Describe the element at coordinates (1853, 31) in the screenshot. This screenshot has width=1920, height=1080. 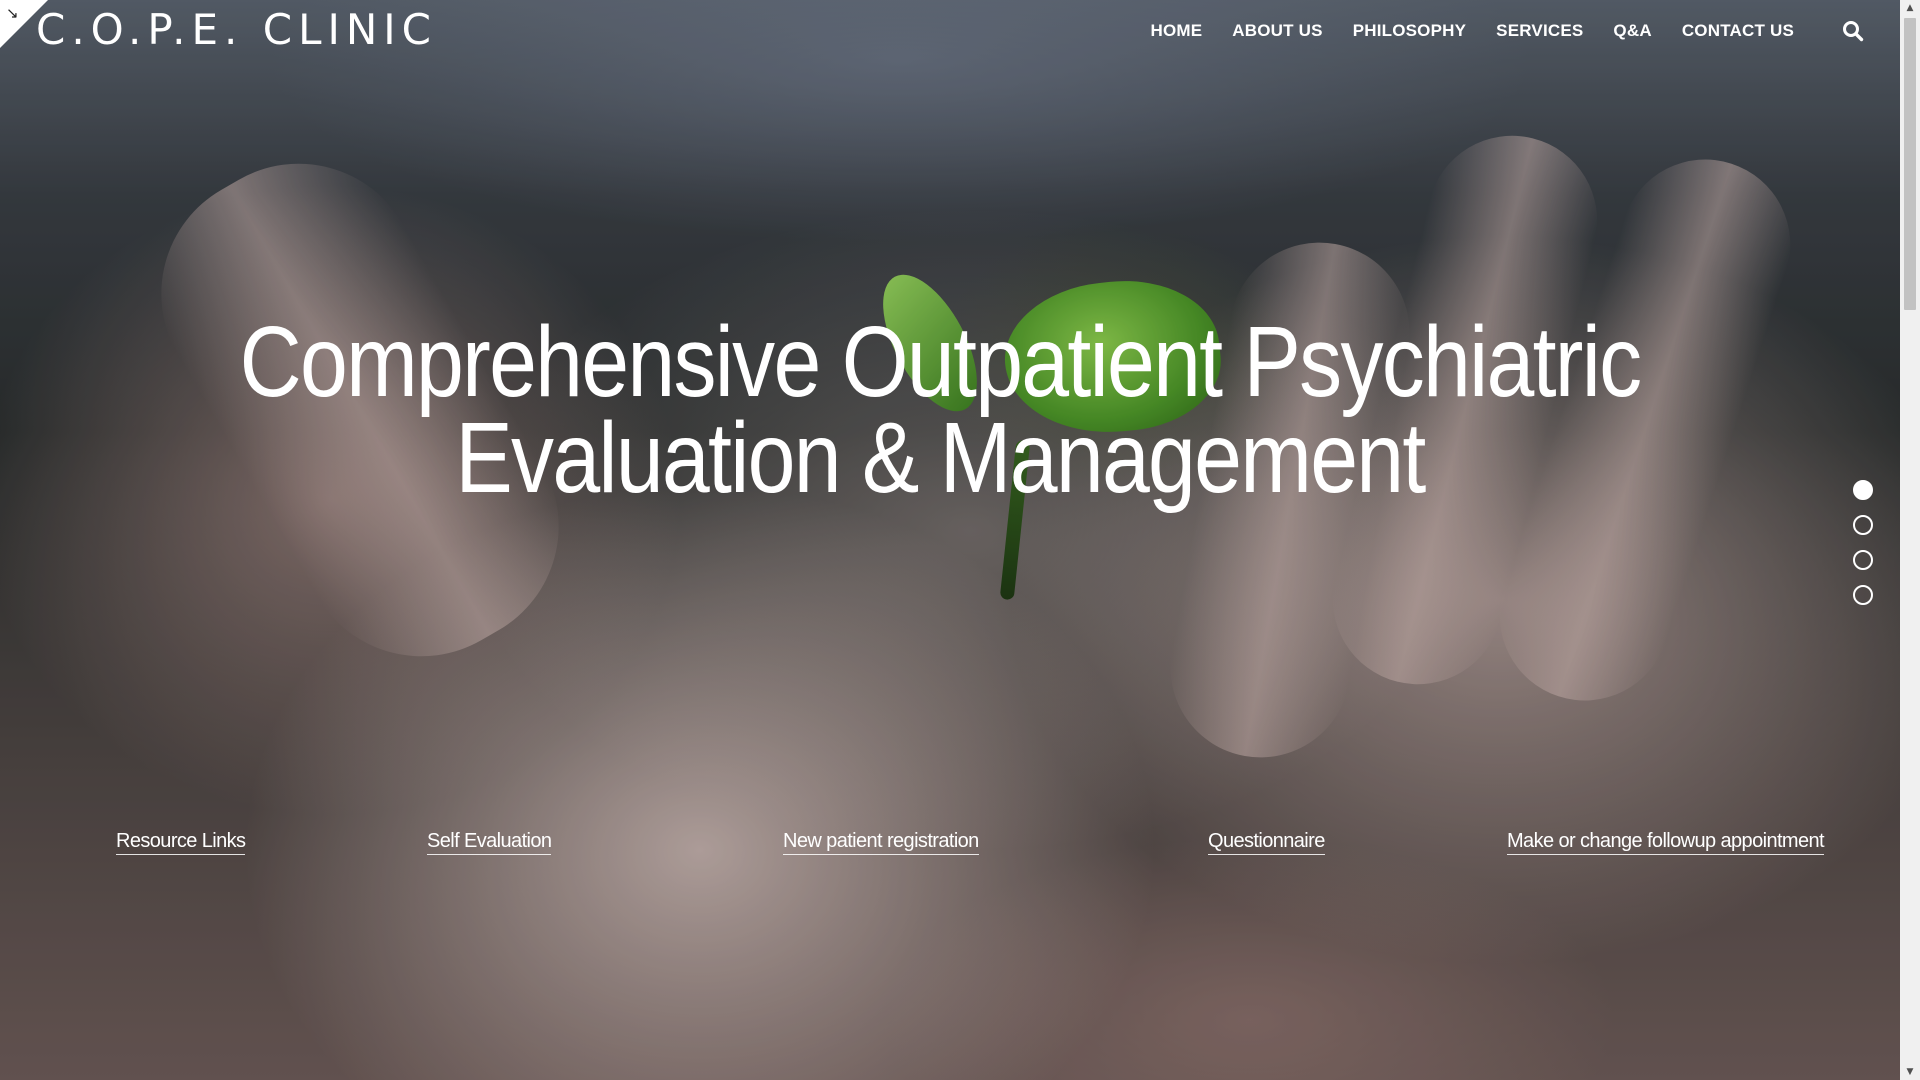
I see `search-icon` at that location.